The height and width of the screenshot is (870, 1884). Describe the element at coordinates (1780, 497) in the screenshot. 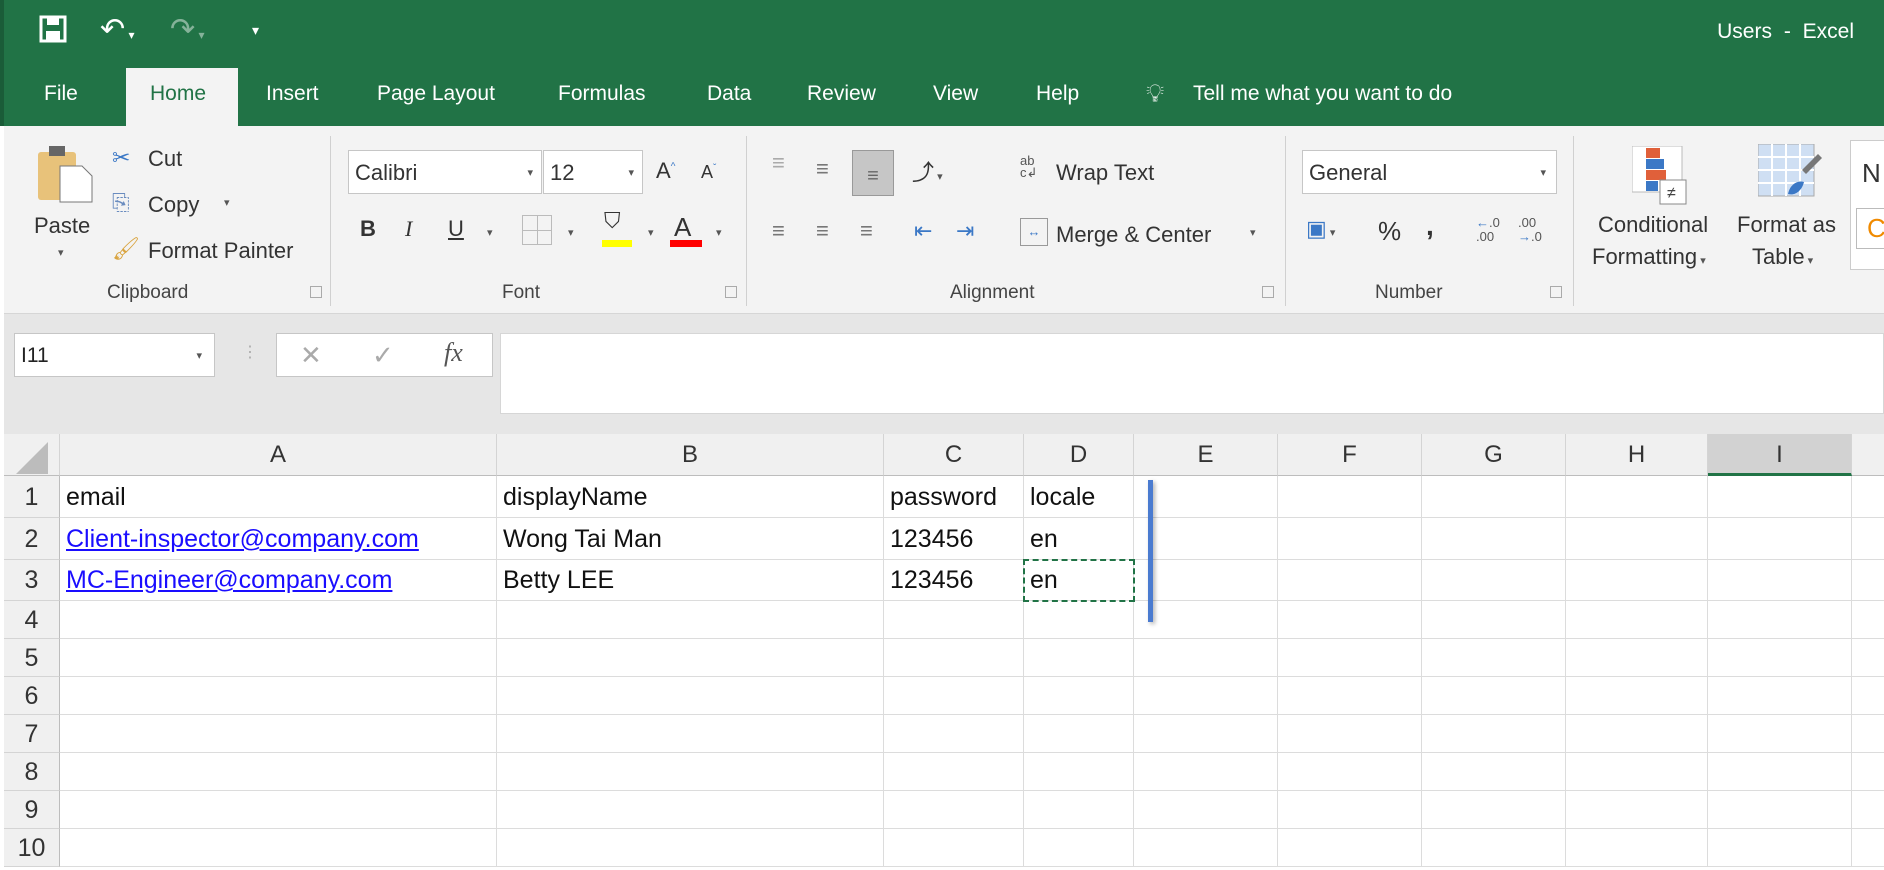

I see `cell-i1` at that location.